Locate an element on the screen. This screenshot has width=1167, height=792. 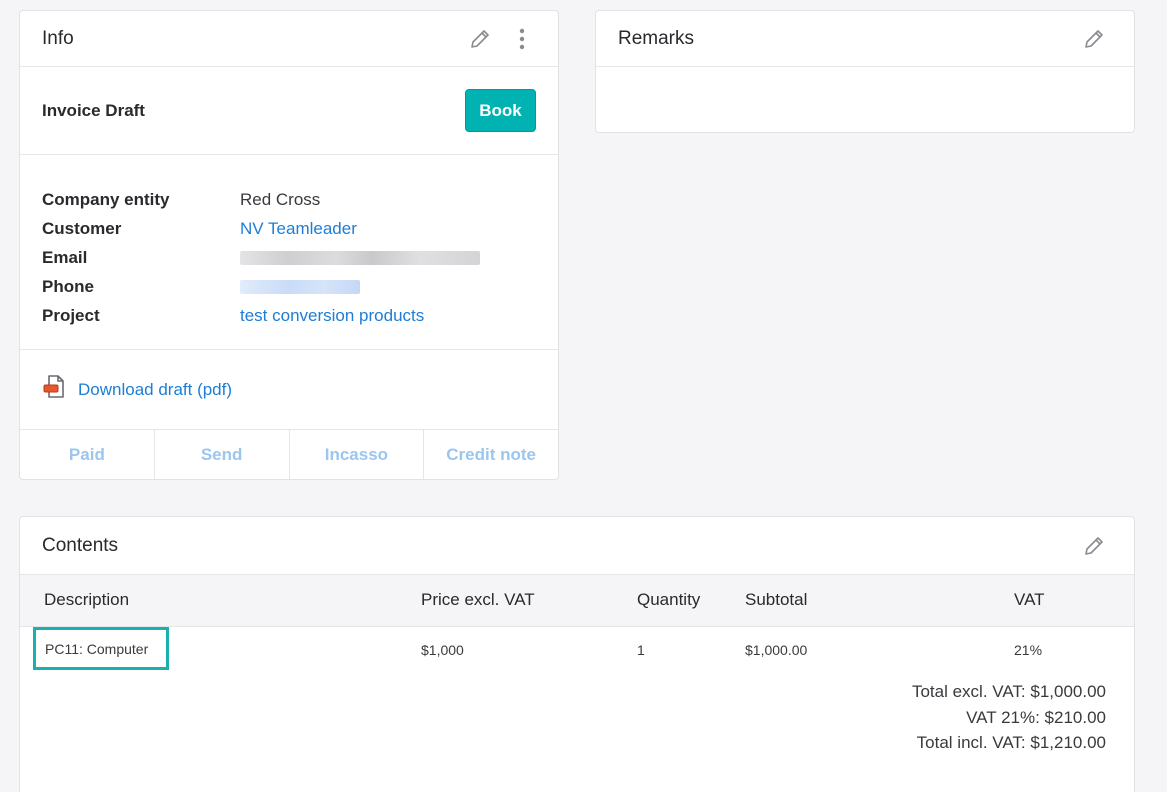
credit-note-button: Credit note is located at coordinates (491, 454).